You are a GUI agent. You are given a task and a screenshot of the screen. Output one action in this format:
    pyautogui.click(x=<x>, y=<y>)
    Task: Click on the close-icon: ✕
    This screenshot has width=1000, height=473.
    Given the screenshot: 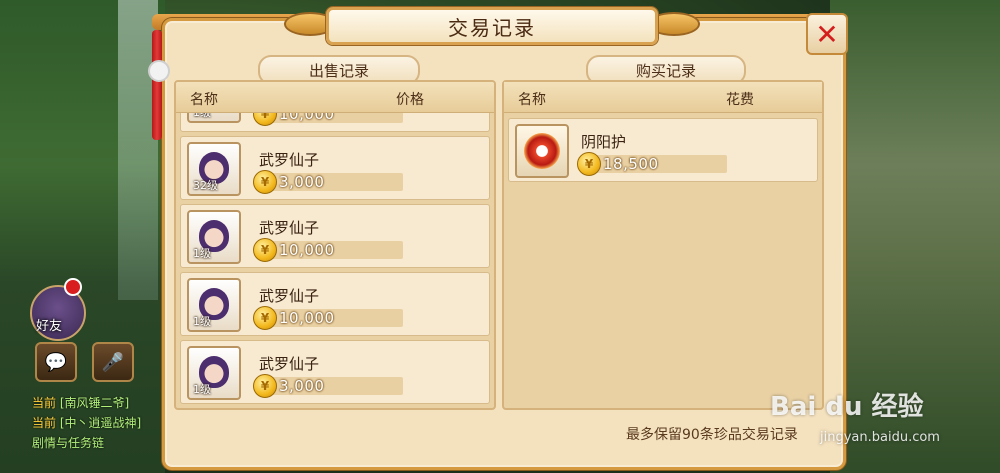 What is the action you would take?
    pyautogui.click(x=827, y=34)
    